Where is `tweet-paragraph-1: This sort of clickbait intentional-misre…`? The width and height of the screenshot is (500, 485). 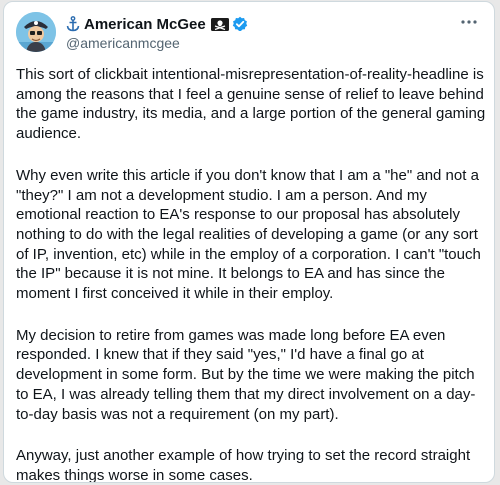 tweet-paragraph-1: This sort of clickbait intentional-misre… is located at coordinates (251, 104).